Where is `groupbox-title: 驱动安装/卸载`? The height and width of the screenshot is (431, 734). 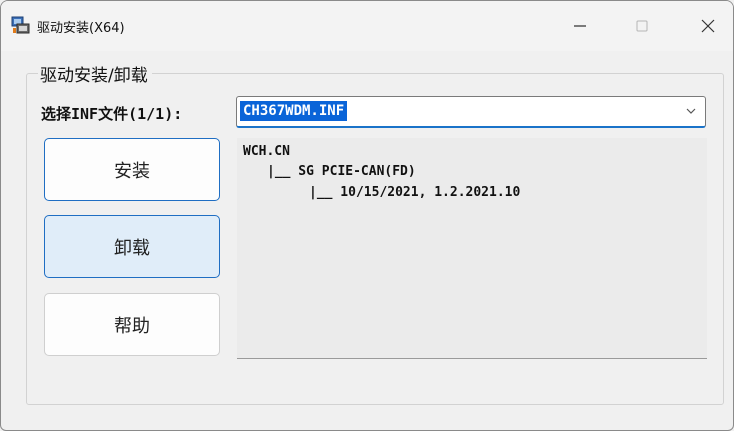
groupbox-title: 驱动安装/卸载 is located at coordinates (95, 73).